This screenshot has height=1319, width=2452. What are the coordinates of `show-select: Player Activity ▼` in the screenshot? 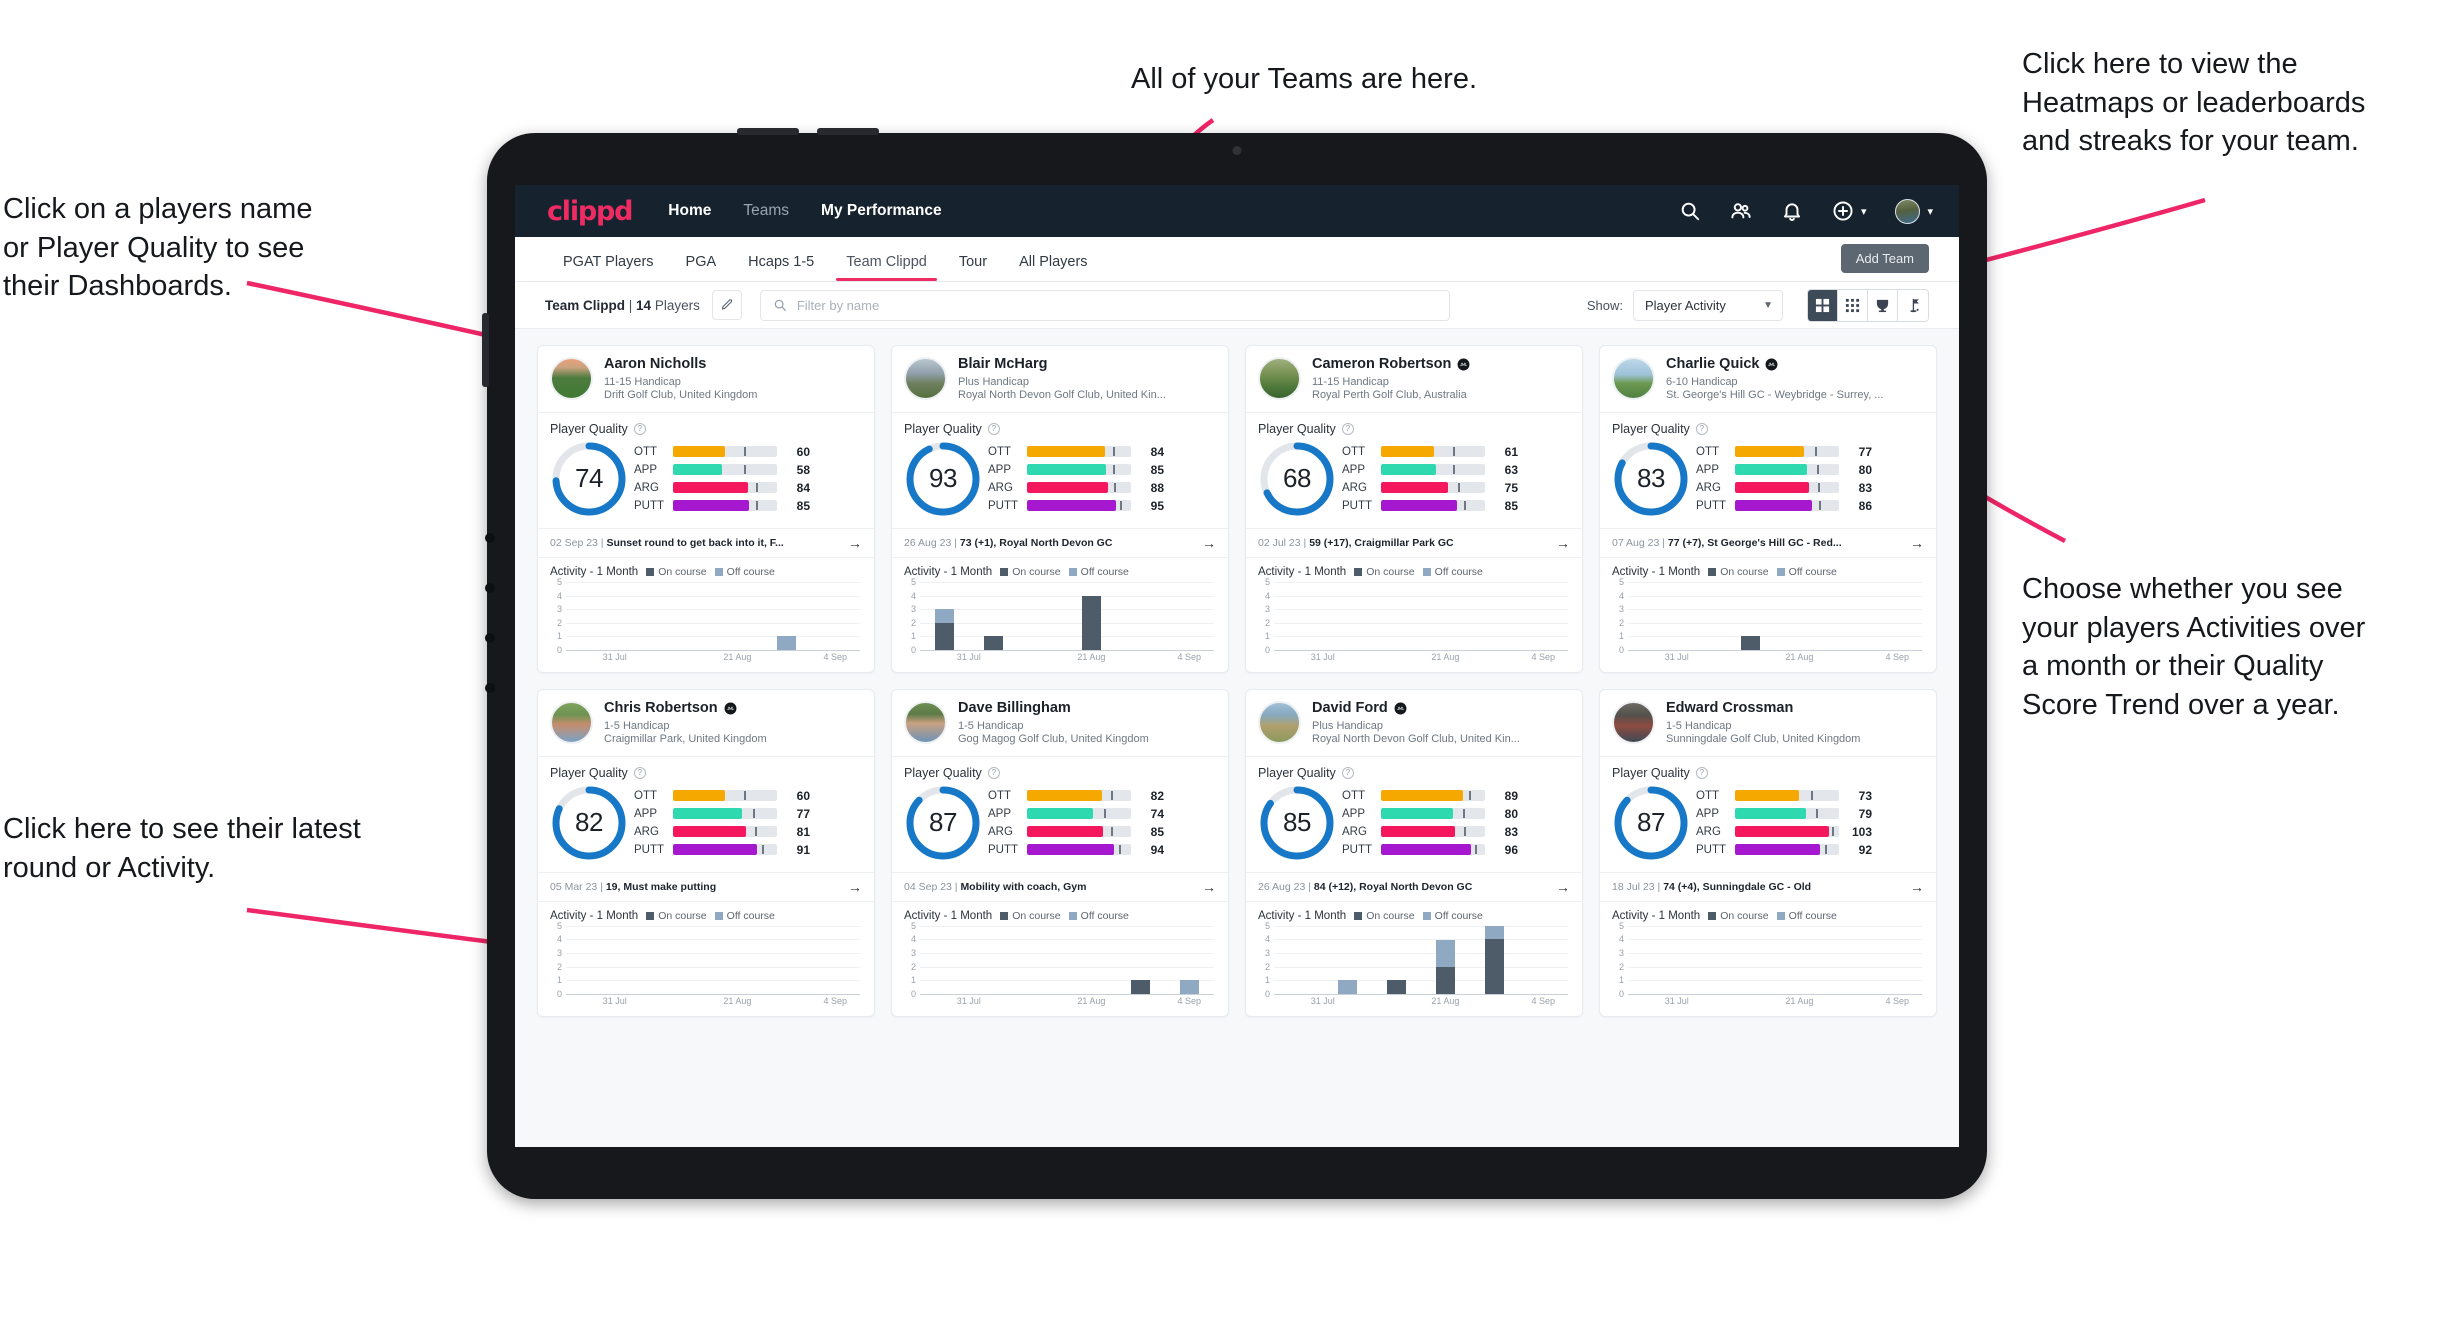 It's located at (1708, 305).